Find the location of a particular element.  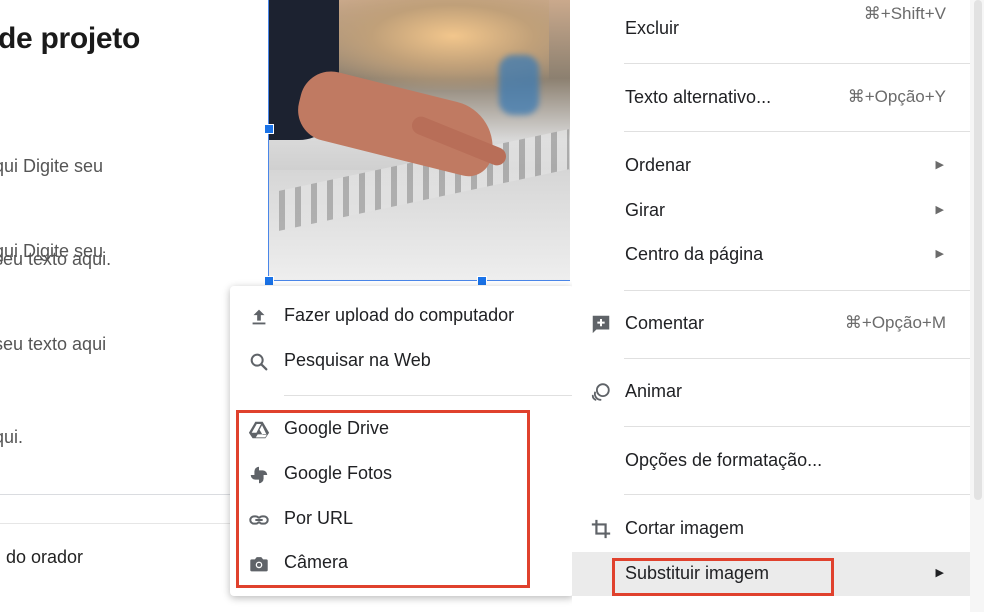

submenu-item-upload: Fazer upload do computador is located at coordinates (402, 317).